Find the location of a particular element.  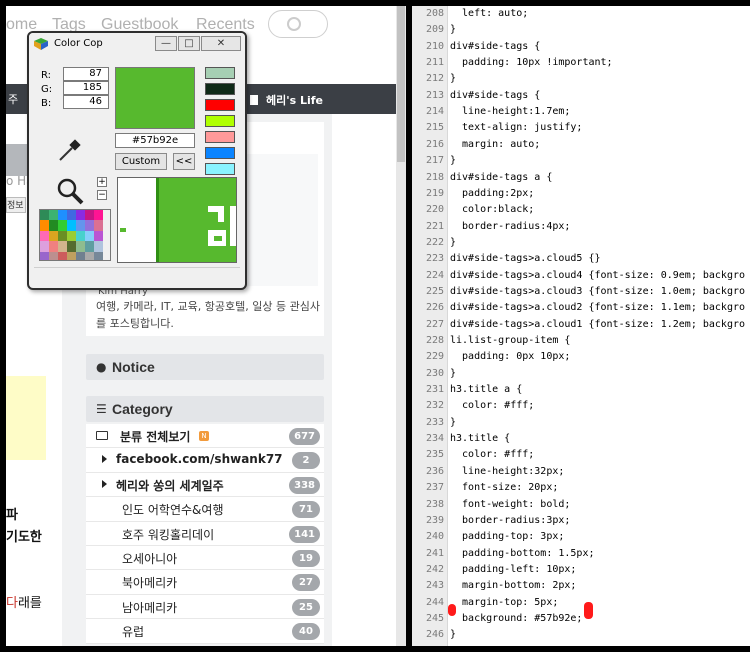

category-item: 유럽 40 is located at coordinates (205, 631).